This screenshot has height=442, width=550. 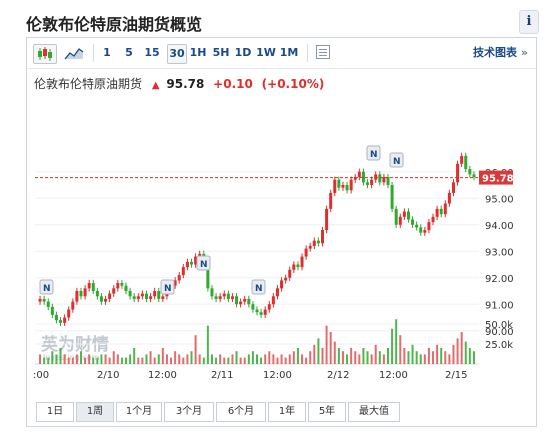 I want to click on area-chart-icon, so click(x=74, y=53).